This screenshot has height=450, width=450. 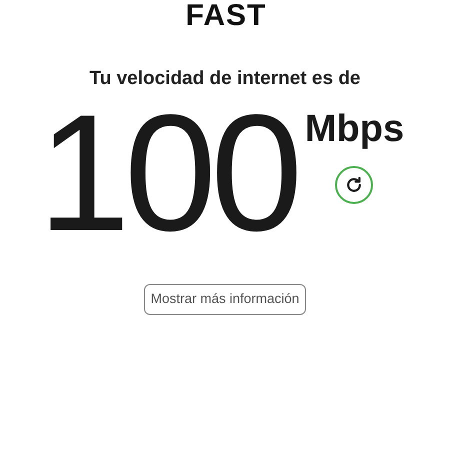 I want to click on refresh-button, so click(x=354, y=185).